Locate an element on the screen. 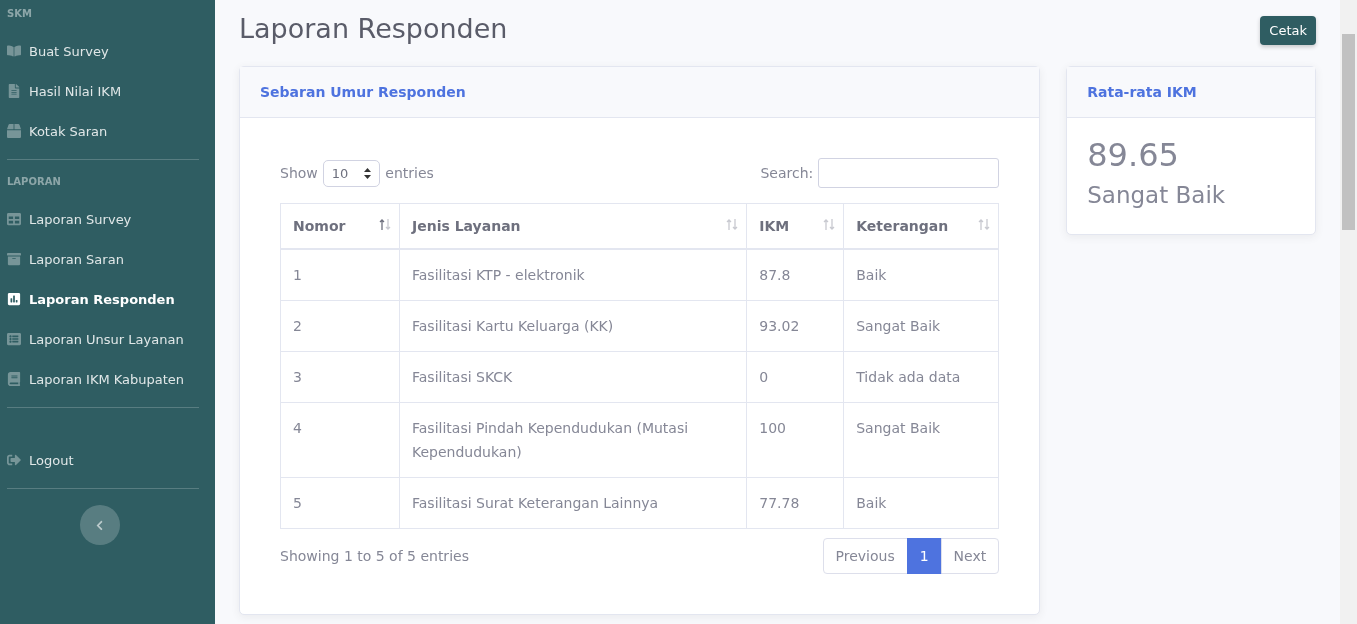 This screenshot has height=624, width=1357. rating-text: Sangat Baik is located at coordinates (1157, 195).